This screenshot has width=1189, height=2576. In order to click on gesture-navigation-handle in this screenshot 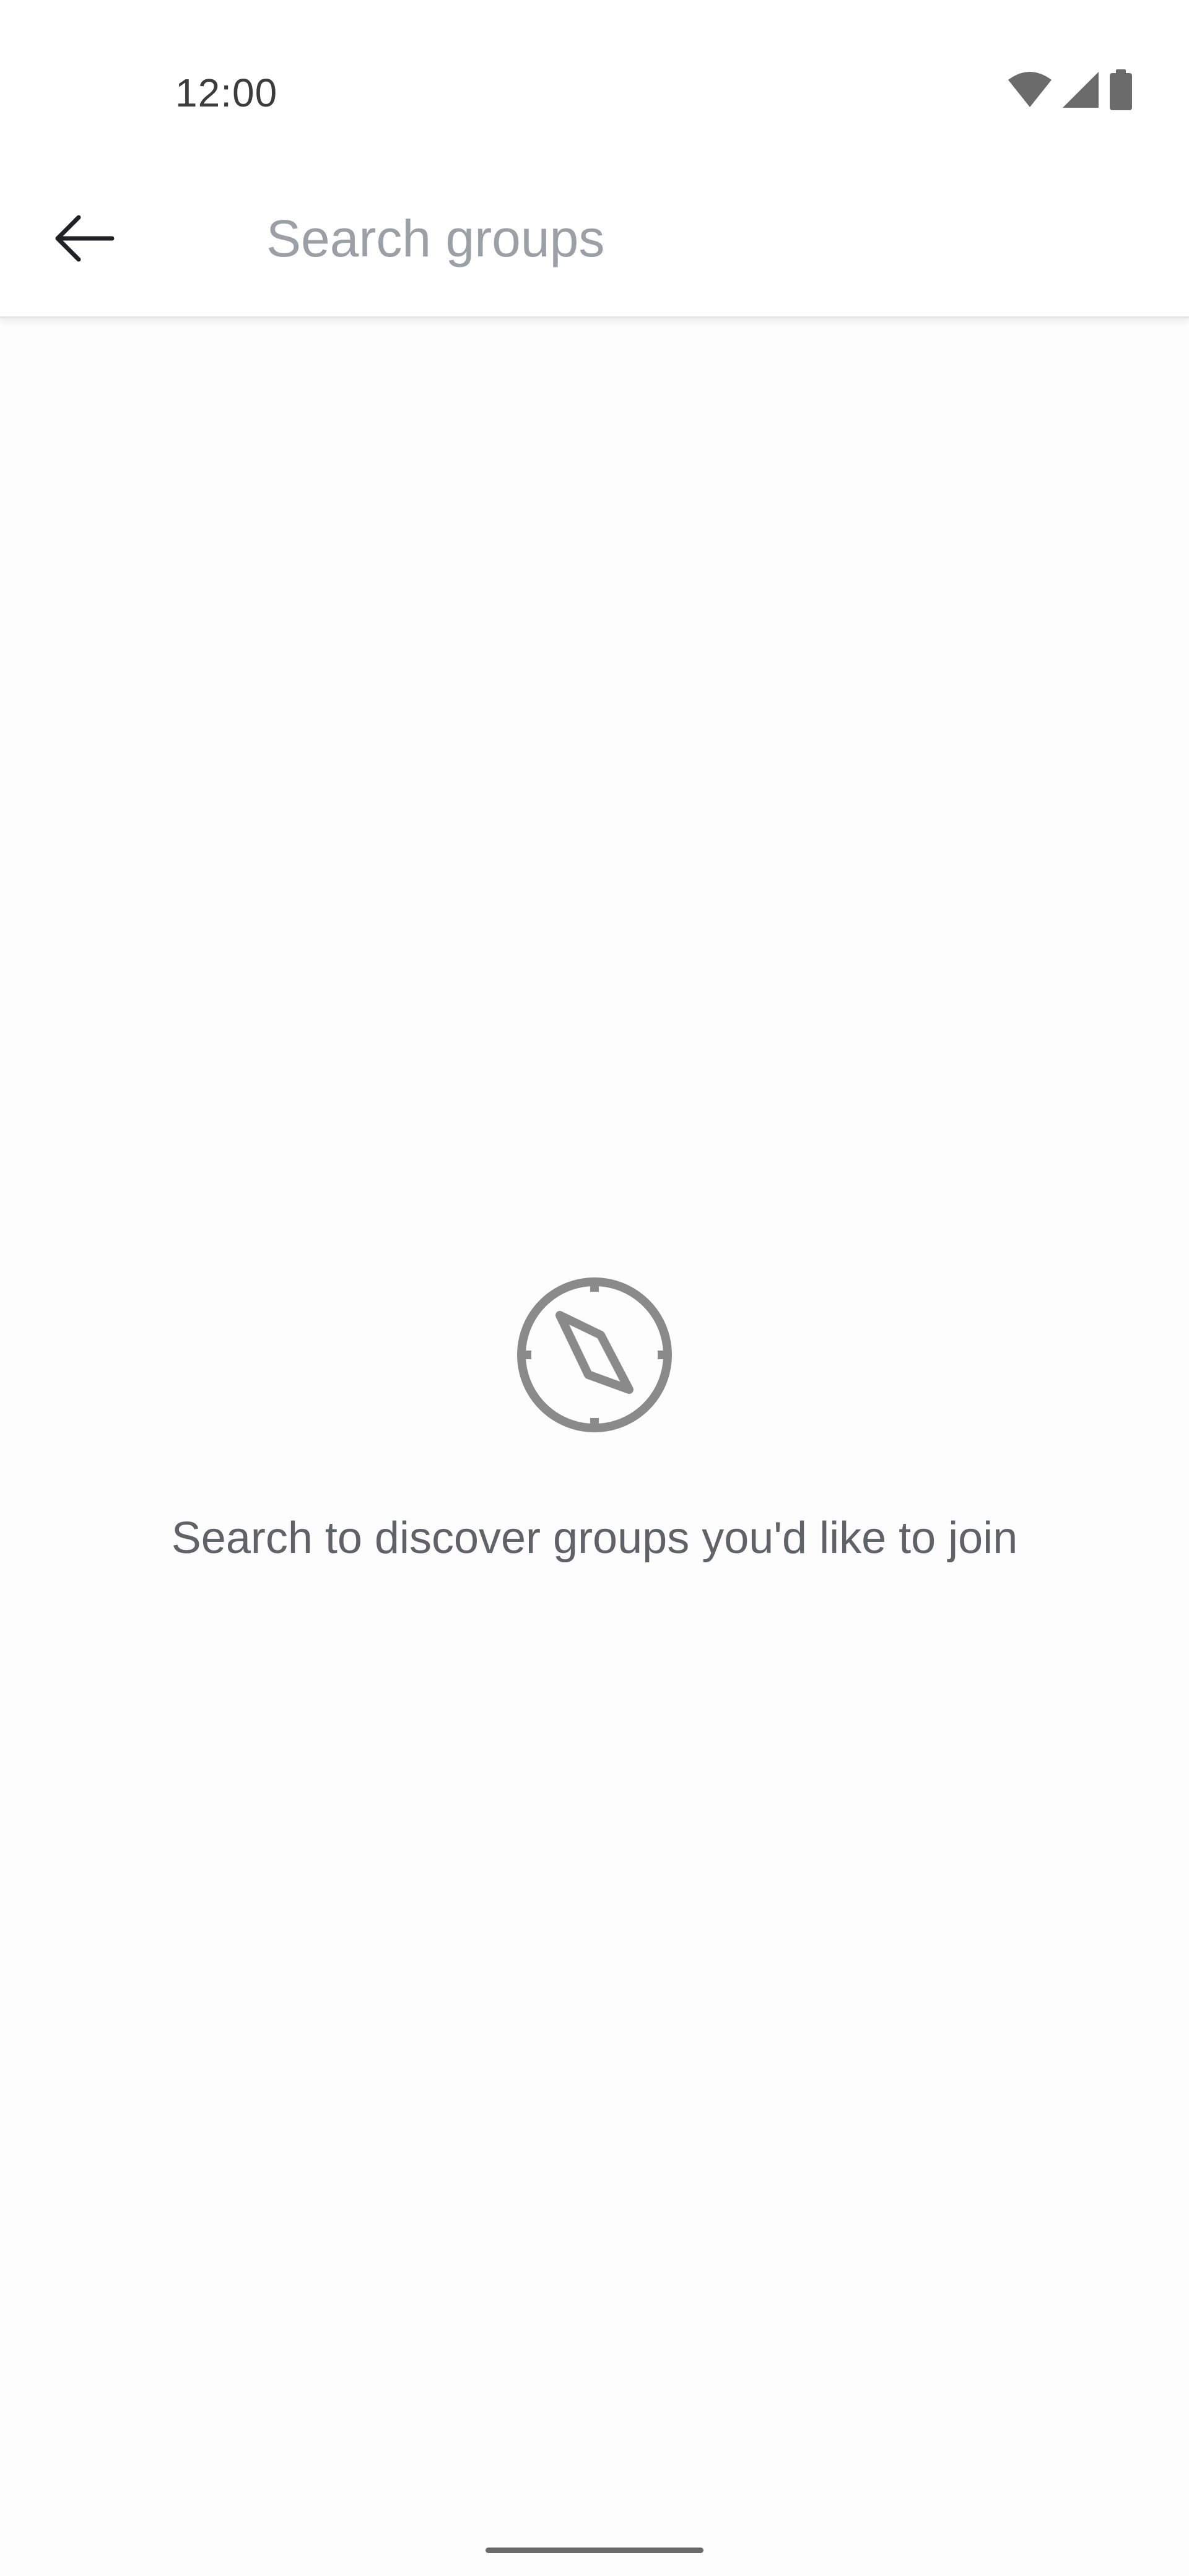, I will do `click(594, 2550)`.